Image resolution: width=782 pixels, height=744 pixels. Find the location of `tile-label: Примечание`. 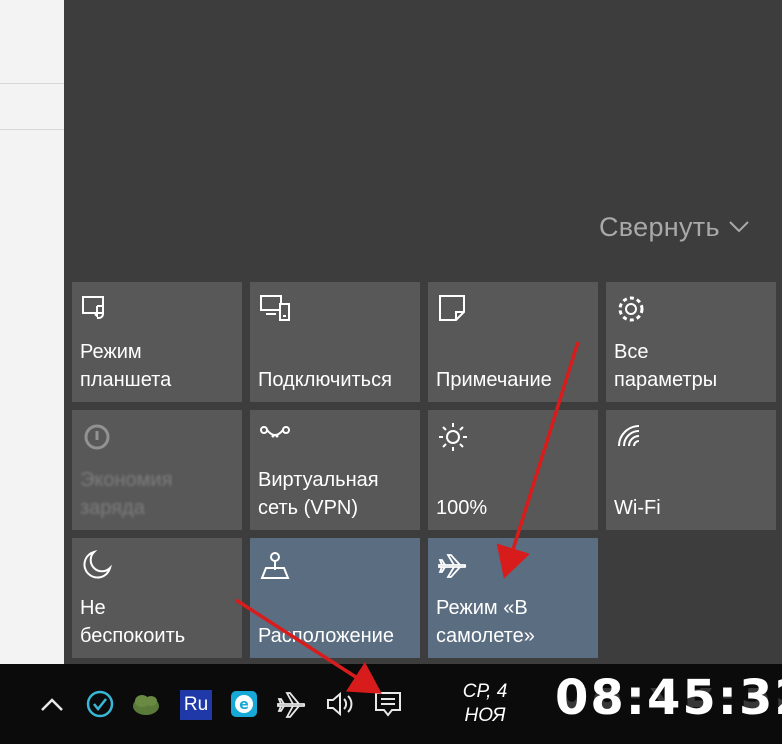

tile-label: Примечание is located at coordinates (494, 380).